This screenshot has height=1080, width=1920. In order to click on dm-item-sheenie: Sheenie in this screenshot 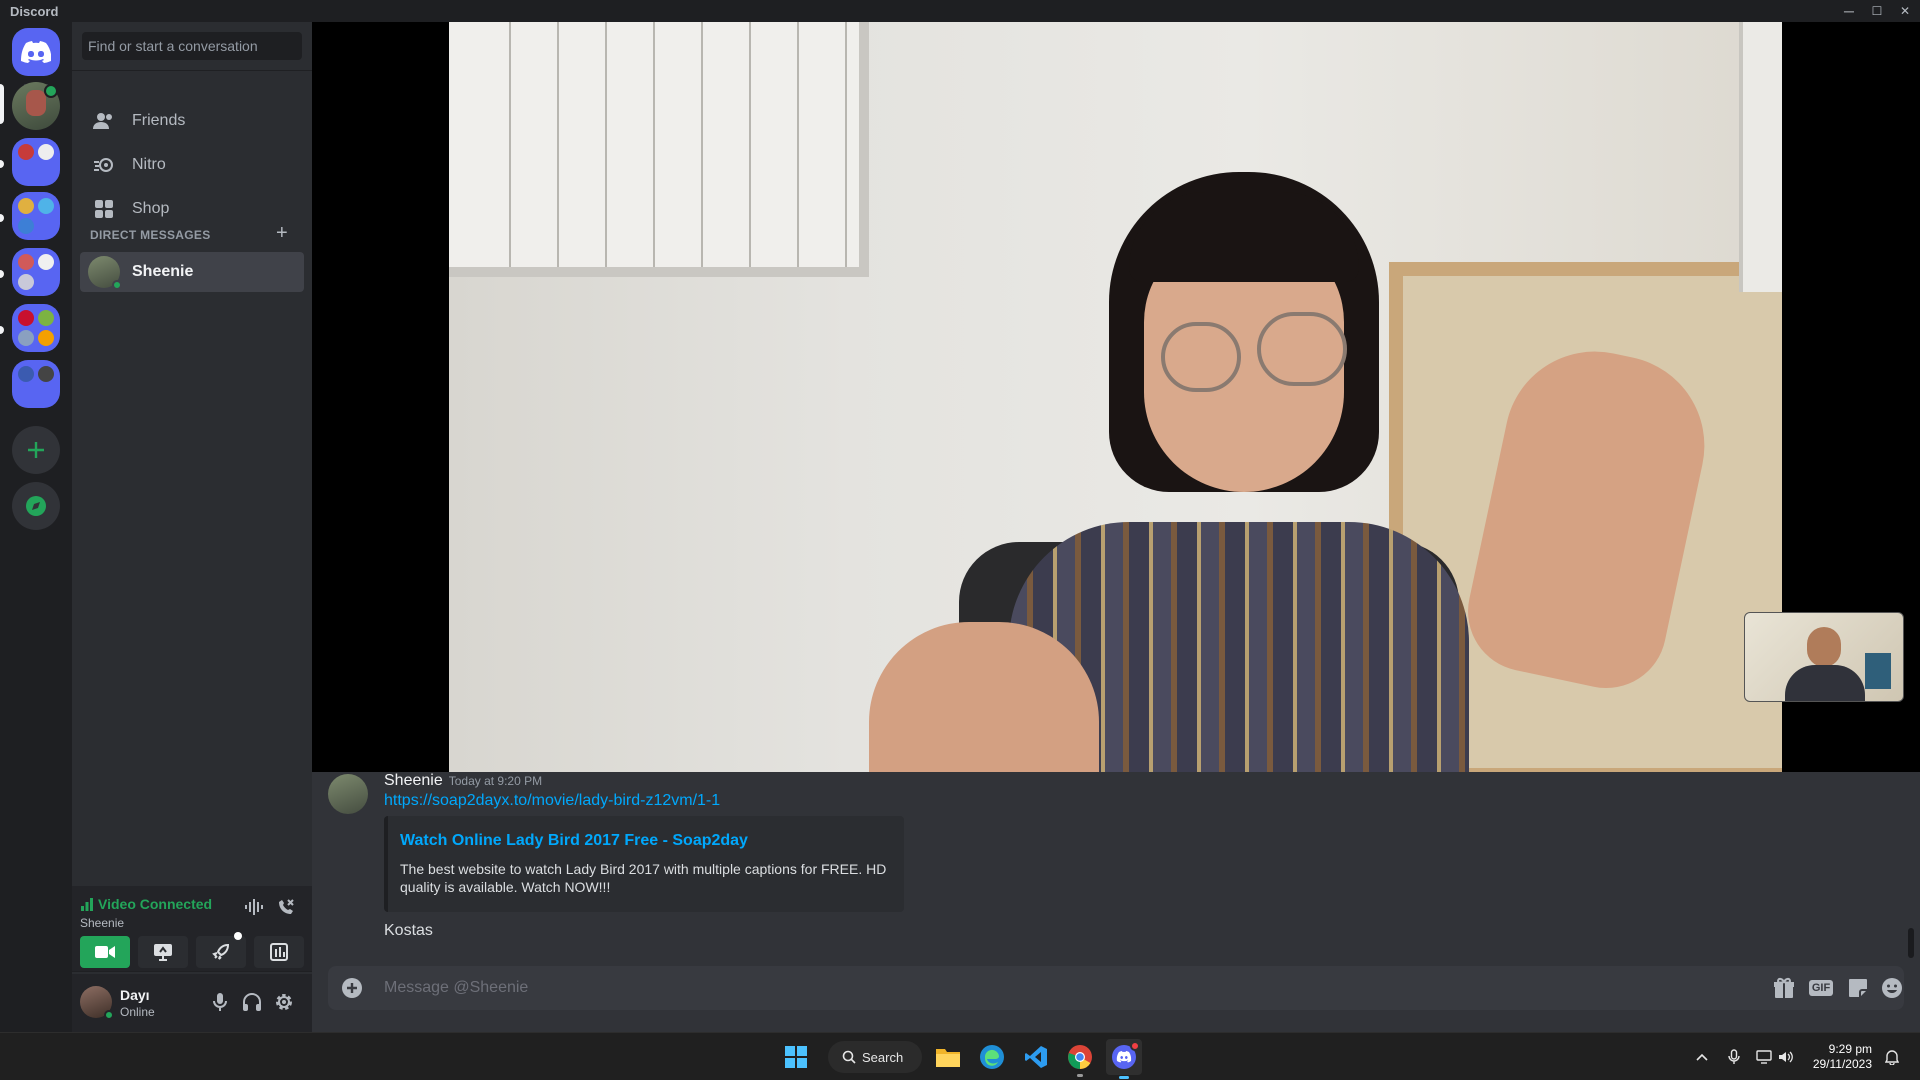, I will do `click(192, 272)`.